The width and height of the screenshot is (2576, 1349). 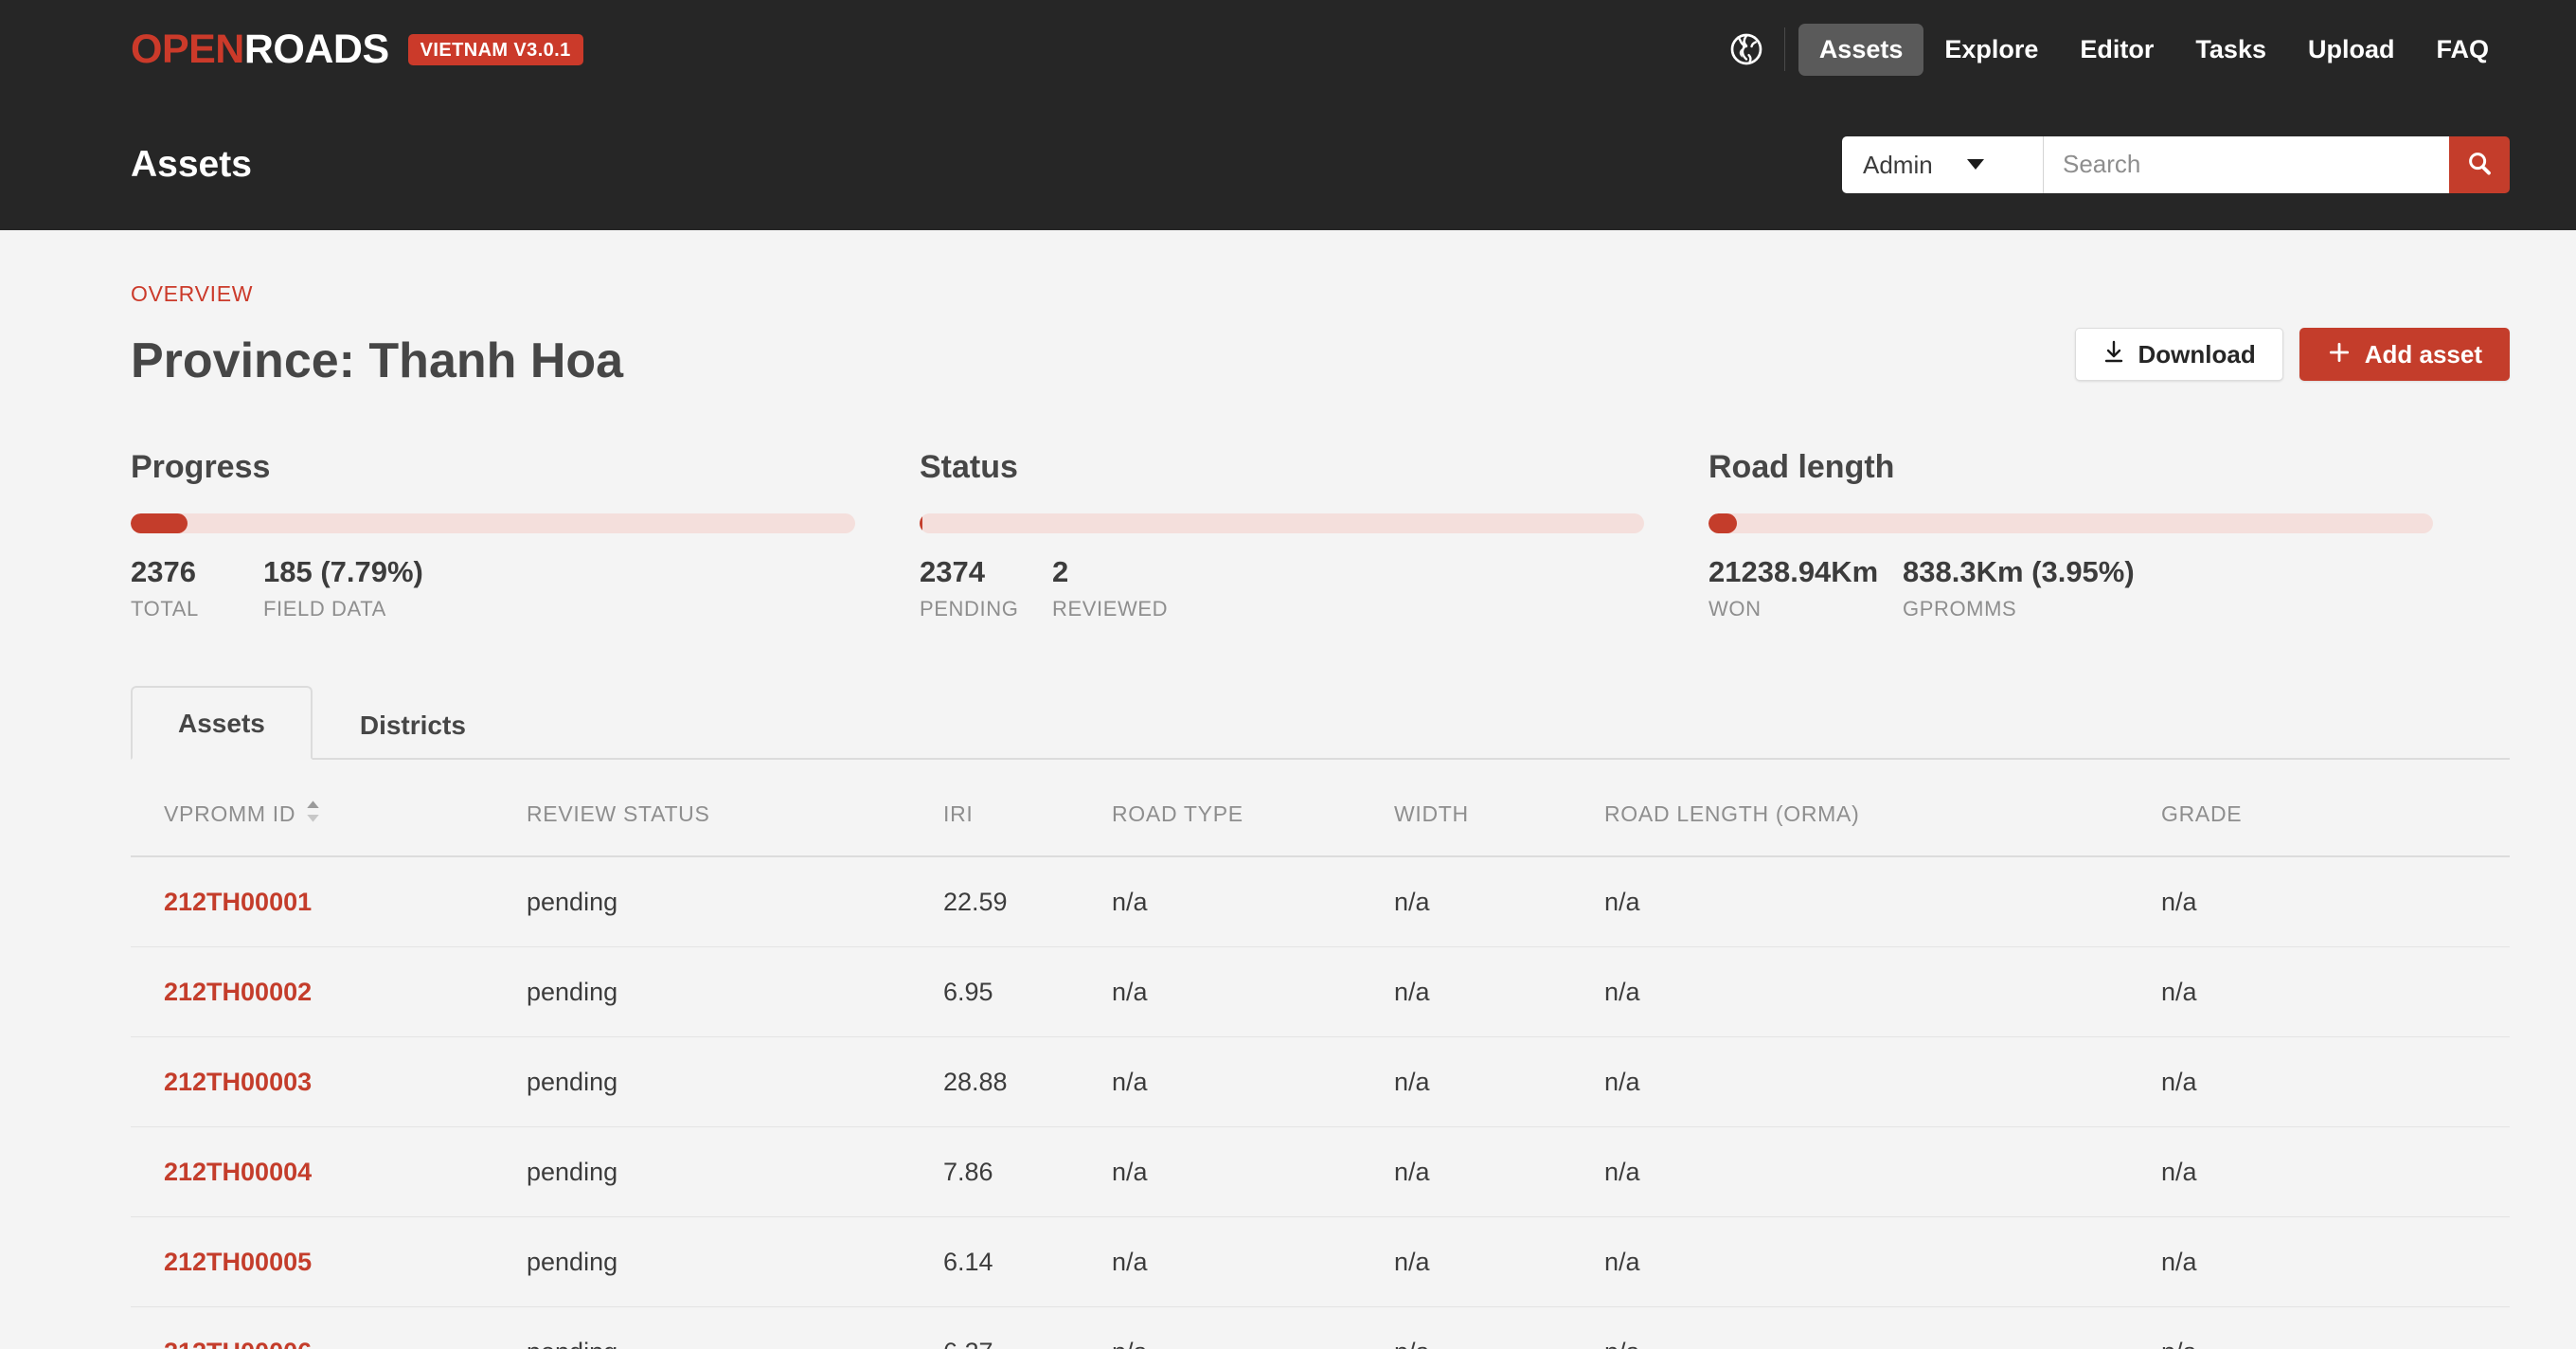 What do you see at coordinates (324, 609) in the screenshot?
I see `stat-label: FIELD DATA` at bounding box center [324, 609].